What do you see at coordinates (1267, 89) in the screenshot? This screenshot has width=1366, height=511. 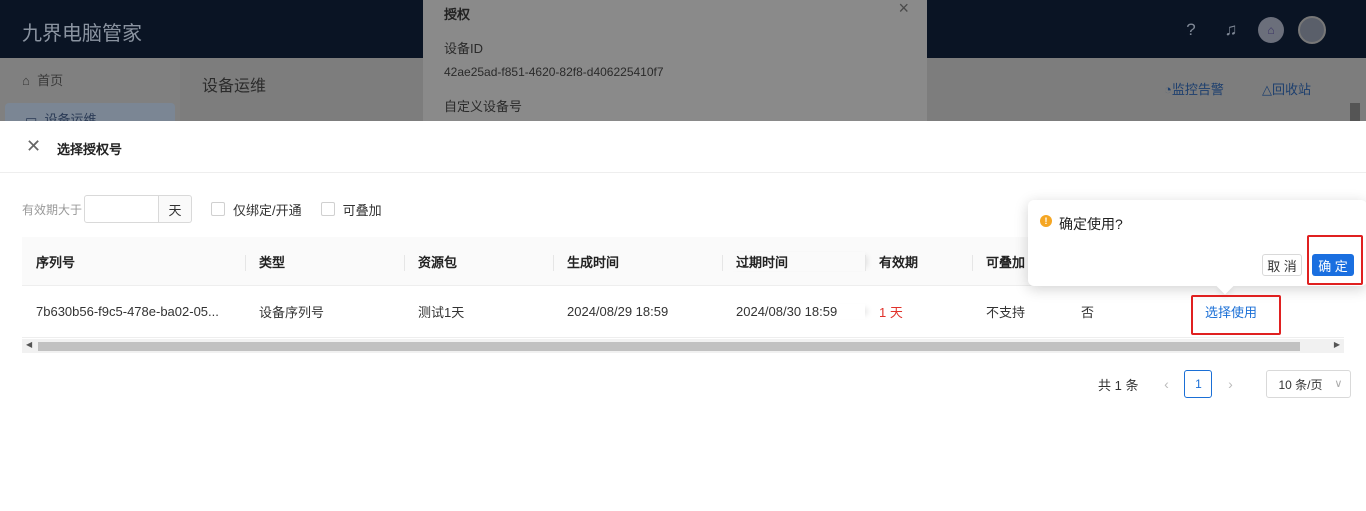 I see `warning-triangle-icon: △` at bounding box center [1267, 89].